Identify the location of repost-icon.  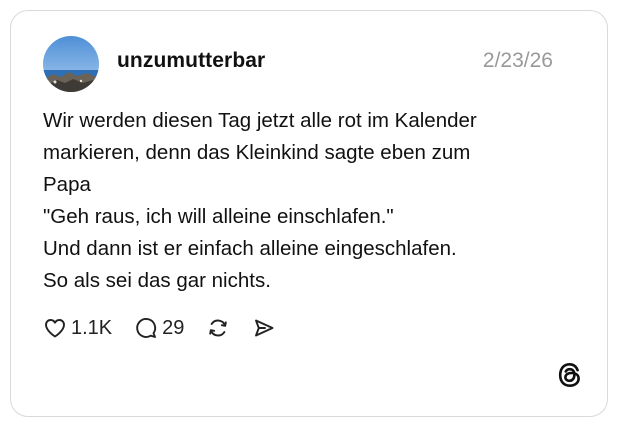
(218, 328).